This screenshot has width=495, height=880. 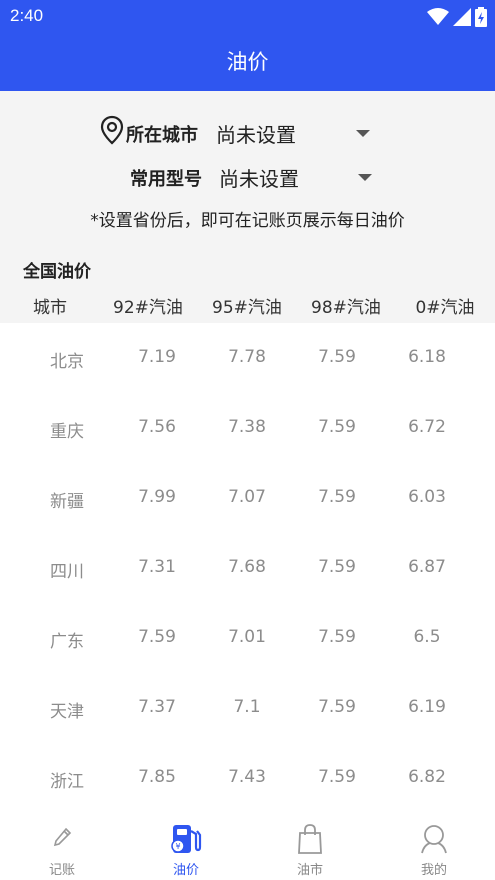 I want to click on table-row: 新疆 7.99 7.07 7.59 6.03, so click(x=247, y=498).